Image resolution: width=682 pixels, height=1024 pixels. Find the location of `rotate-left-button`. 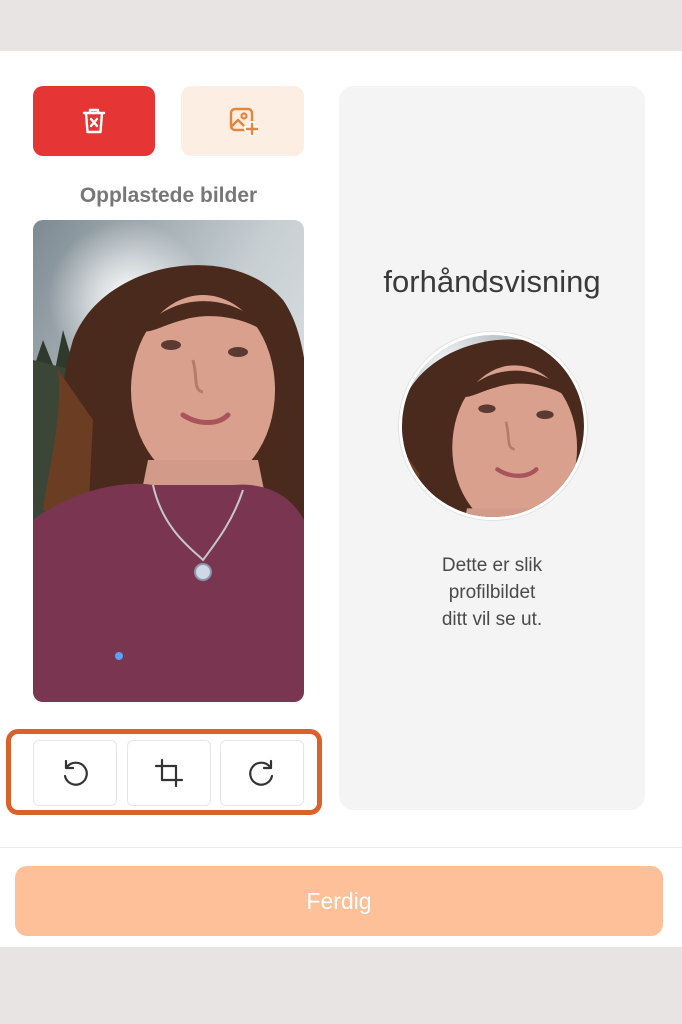

rotate-left-button is located at coordinates (75, 773).